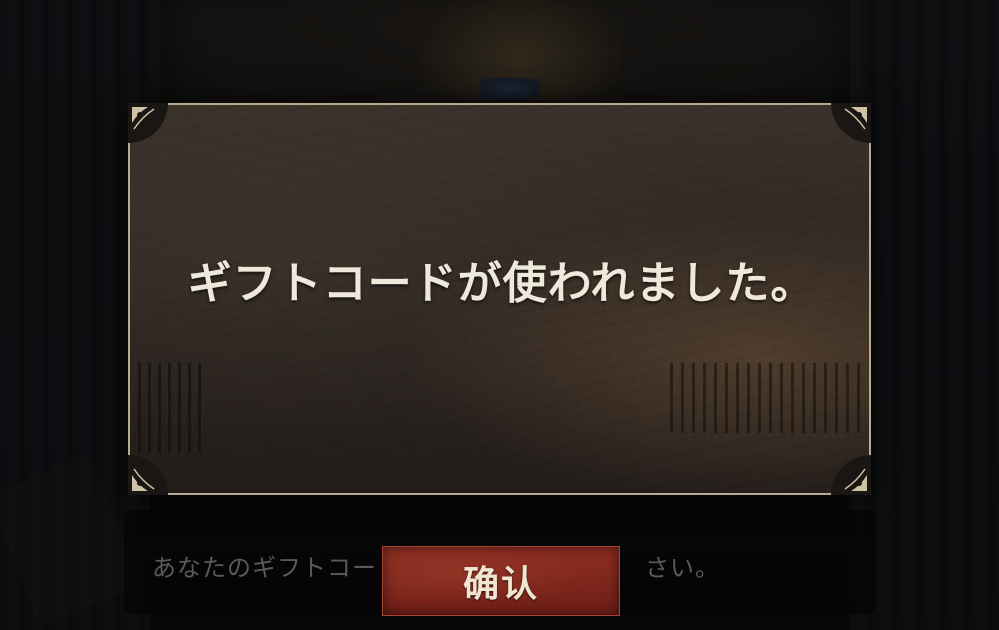 The image size is (999, 630). I want to click on confirm-button: 确认, so click(501, 581).